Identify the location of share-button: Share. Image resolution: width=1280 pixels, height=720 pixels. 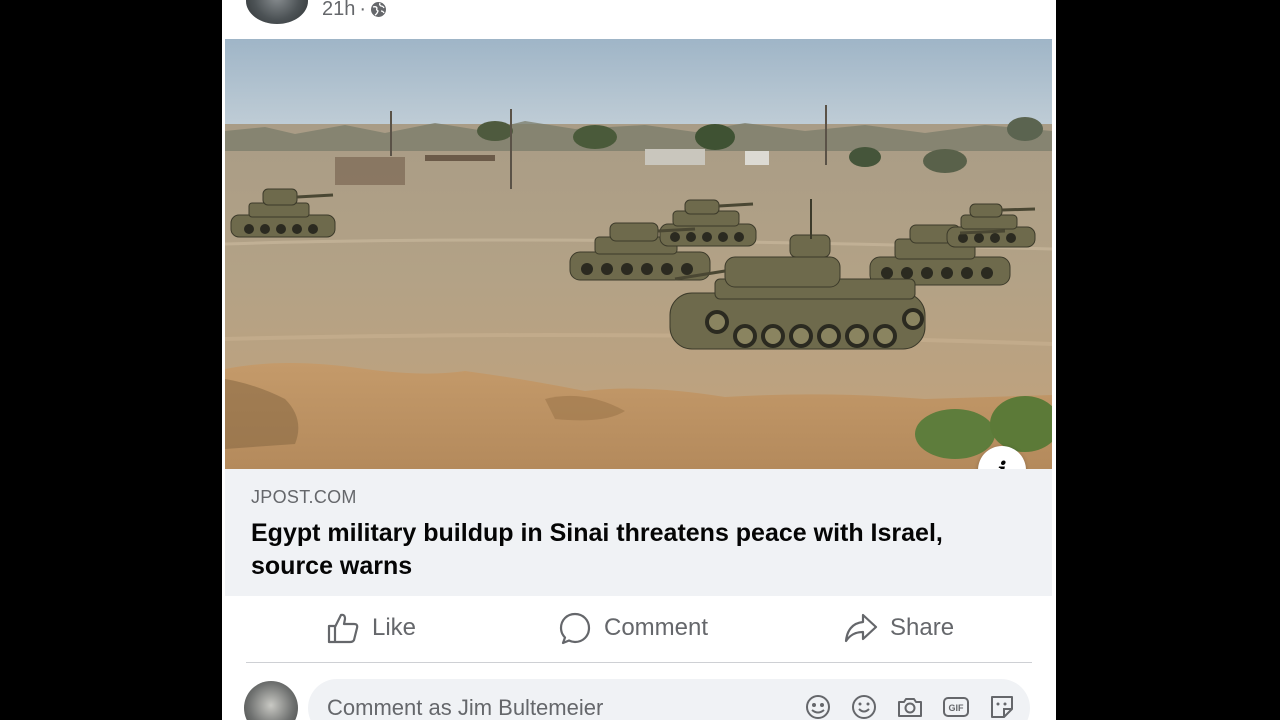
(899, 628).